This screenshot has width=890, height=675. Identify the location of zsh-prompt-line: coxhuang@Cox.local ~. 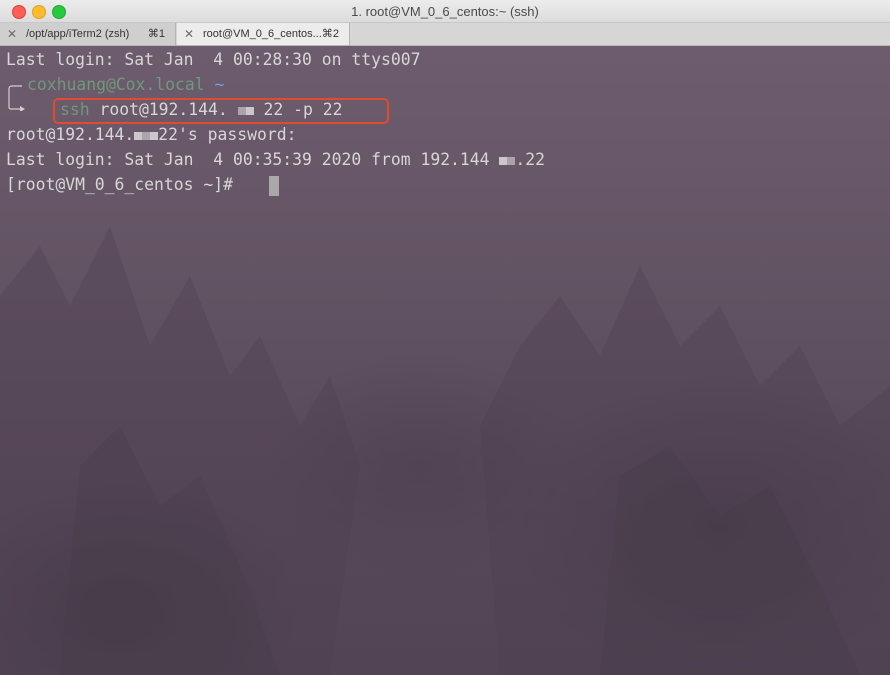
(125, 85).